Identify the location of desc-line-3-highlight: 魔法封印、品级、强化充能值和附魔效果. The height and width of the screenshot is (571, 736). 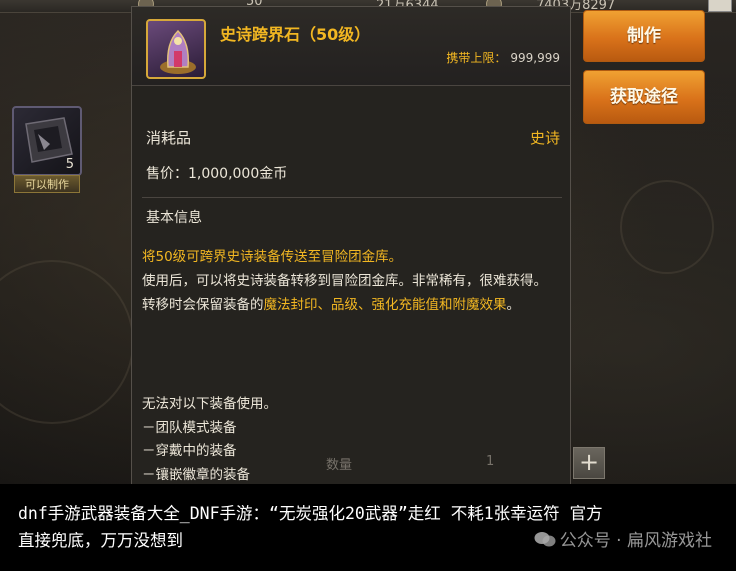
(385, 305).